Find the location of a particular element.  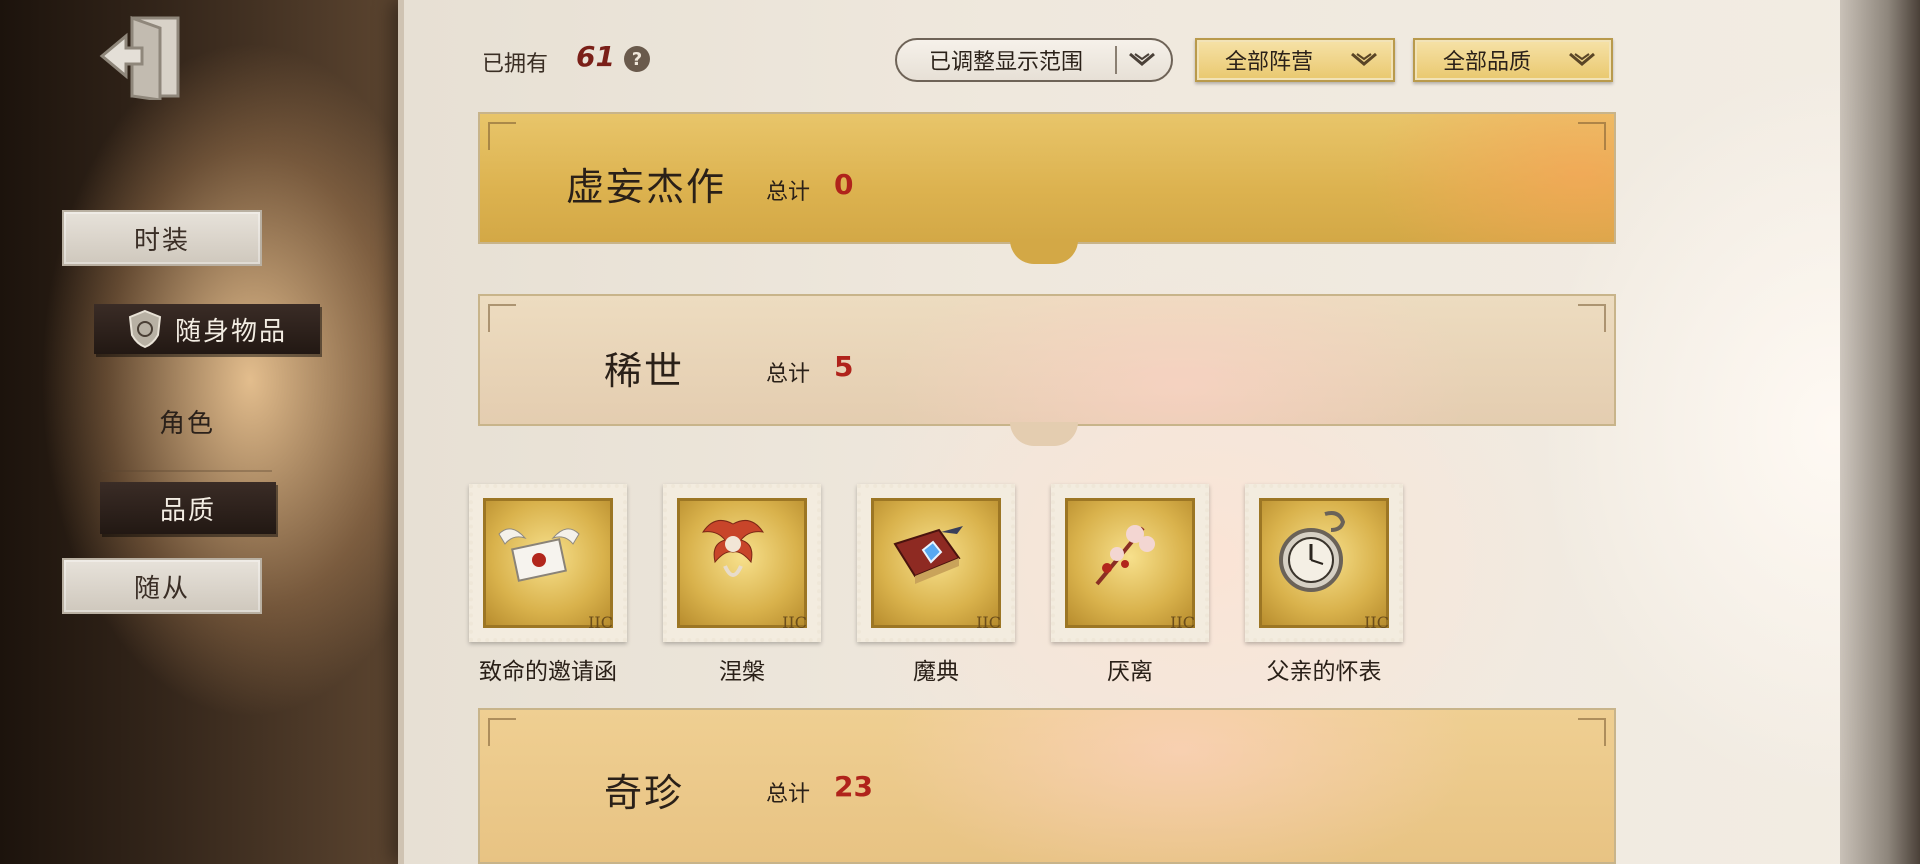

sidebar-item-quality: 品质 is located at coordinates (188, 508).